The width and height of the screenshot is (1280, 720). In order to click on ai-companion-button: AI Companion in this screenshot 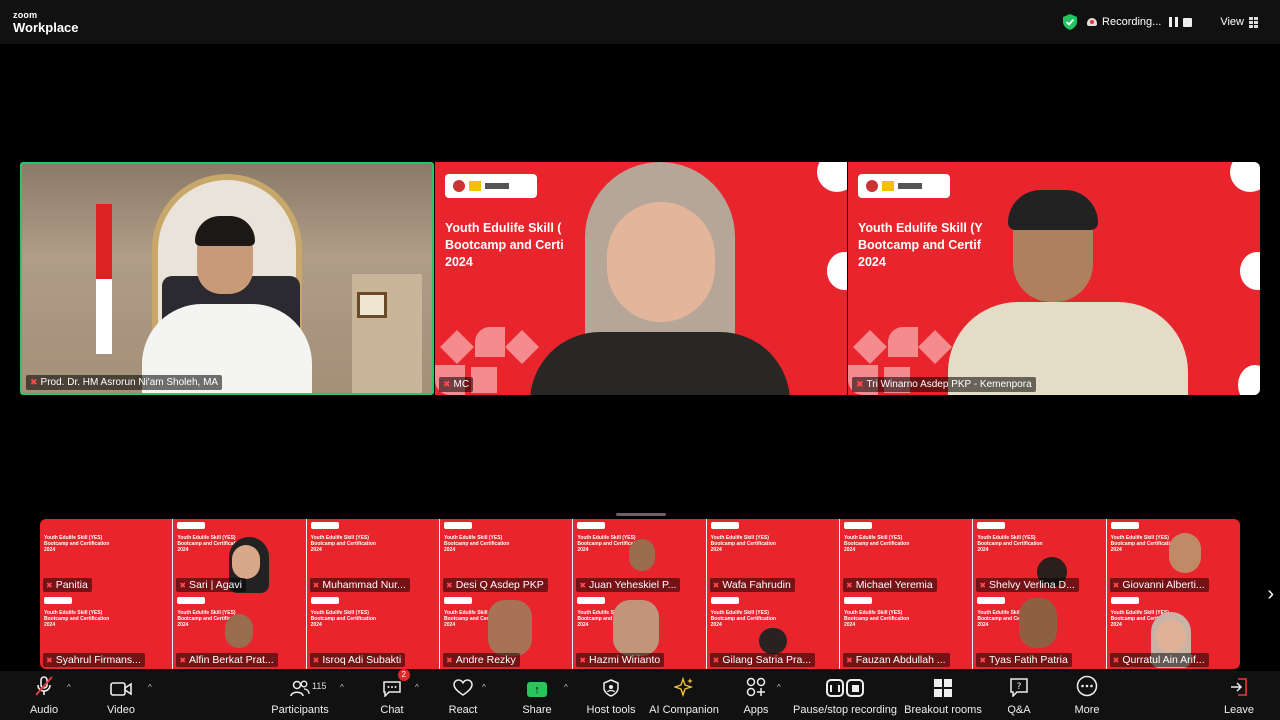, I will do `click(684, 695)`.